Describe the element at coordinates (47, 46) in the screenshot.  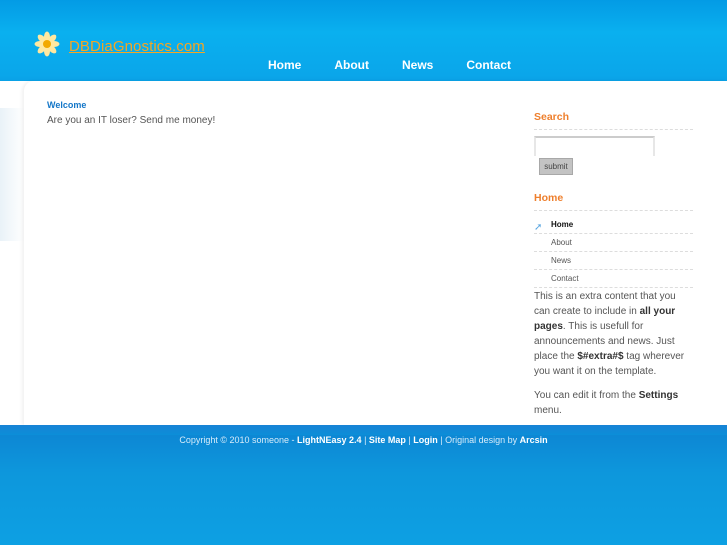
I see `flower-icon` at that location.